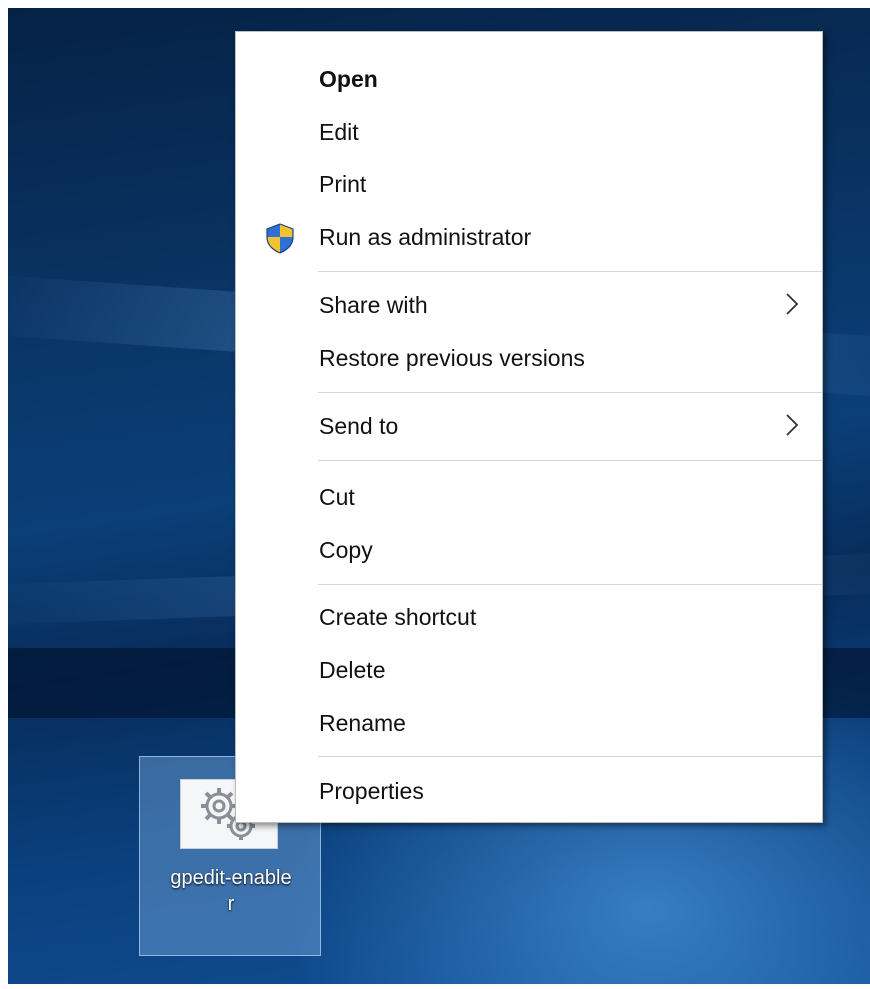 This screenshot has width=870, height=989. I want to click on menu-item-rename: Rename, so click(529, 723).